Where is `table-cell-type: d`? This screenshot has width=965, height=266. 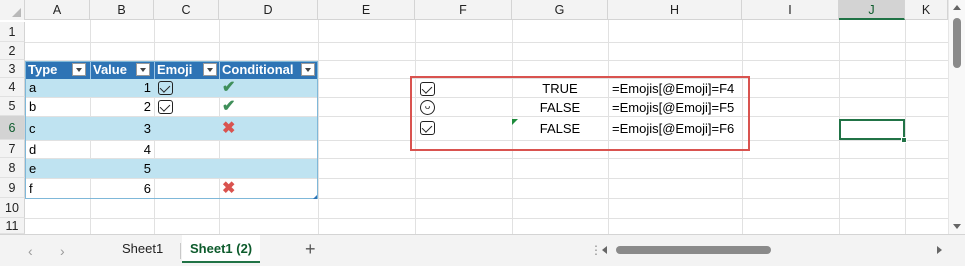
table-cell-type: d is located at coordinates (32, 150).